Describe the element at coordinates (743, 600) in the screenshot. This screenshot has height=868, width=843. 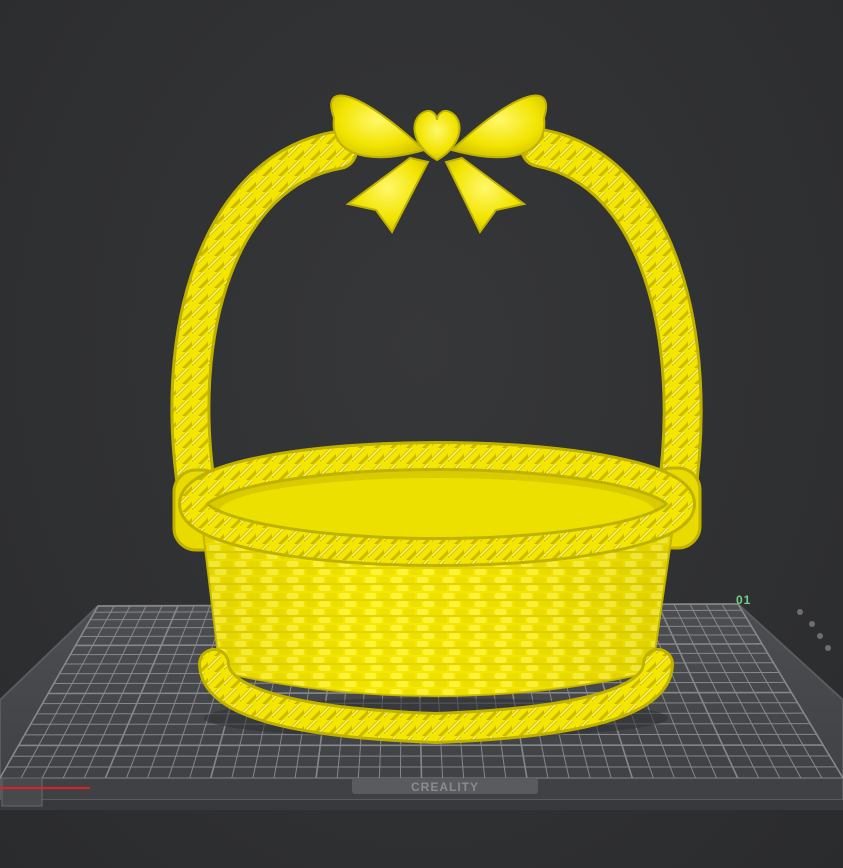
I see `bed-corner-label: 01` at that location.